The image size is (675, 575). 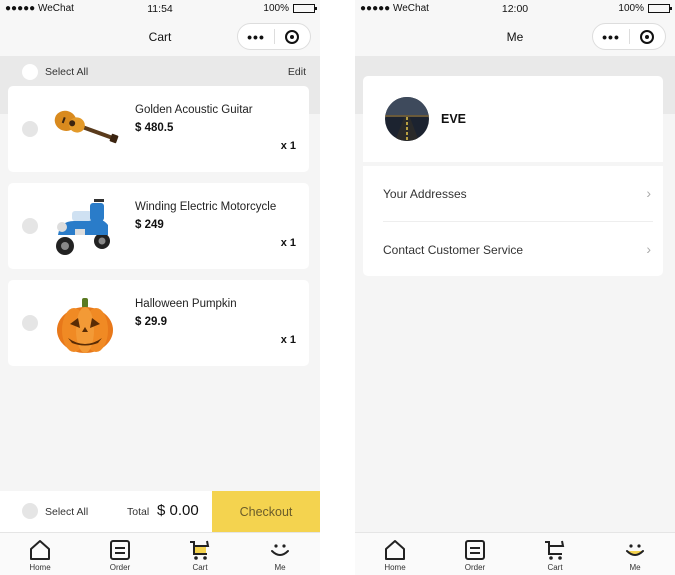 What do you see at coordinates (83, 227) in the screenshot?
I see `scooter-image` at bounding box center [83, 227].